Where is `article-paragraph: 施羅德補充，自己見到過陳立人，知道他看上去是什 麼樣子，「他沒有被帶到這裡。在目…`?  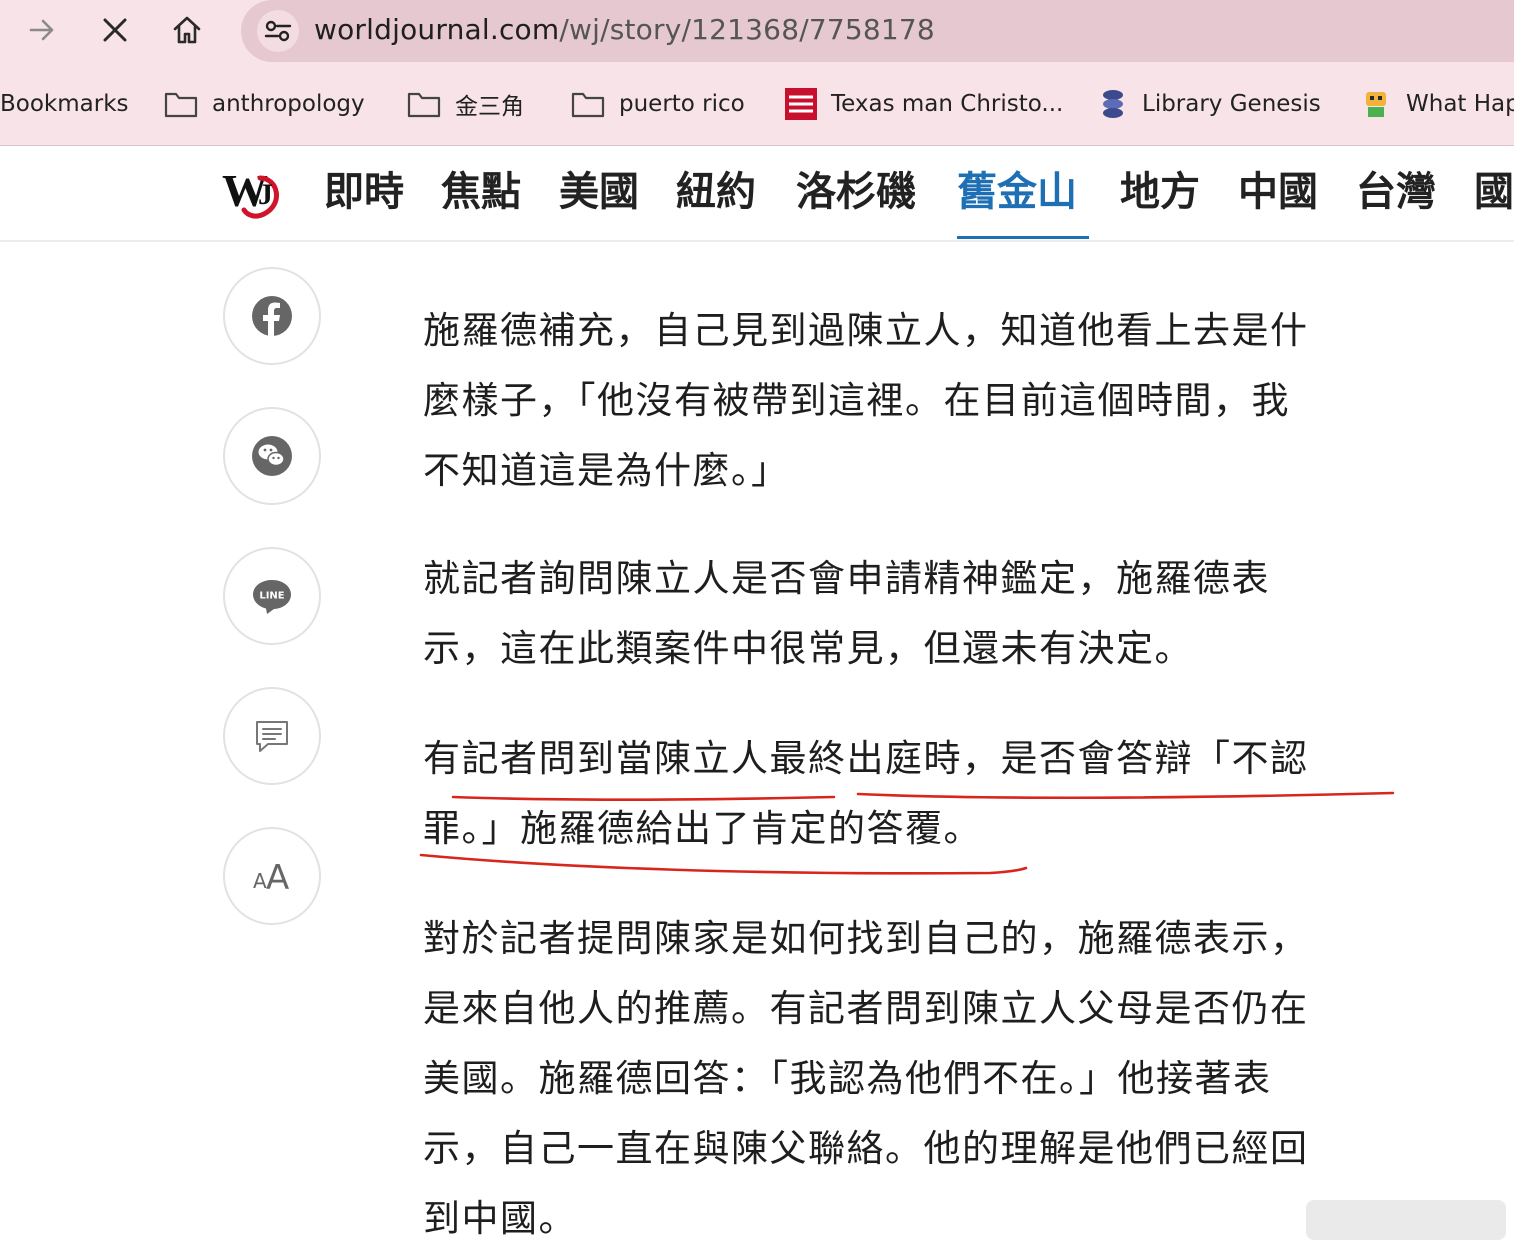 article-paragraph: 施羅德補充，自己見到過陳立人，知道他看上去是什 麼樣子，「他沒有被帶到這裡。在目… is located at coordinates (910, 401).